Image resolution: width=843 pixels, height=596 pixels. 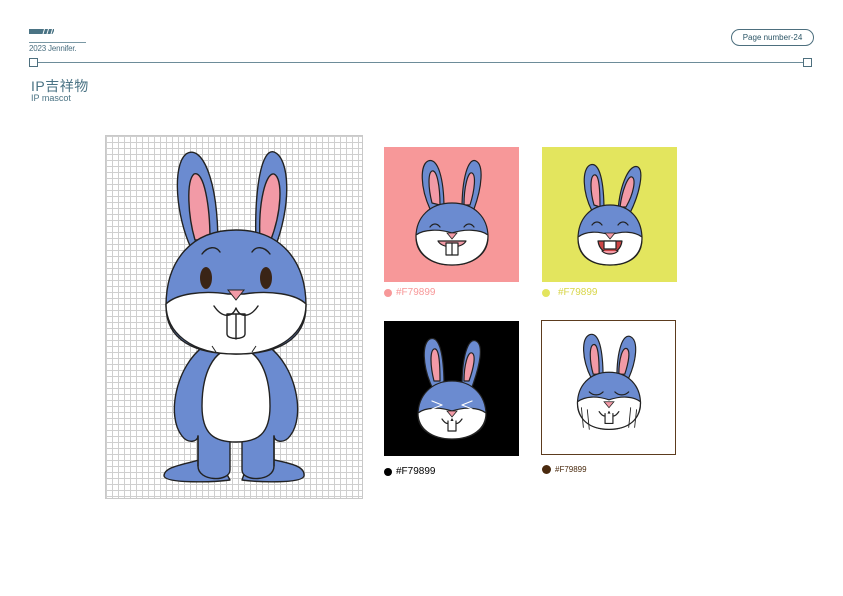 What do you see at coordinates (53, 48) in the screenshot?
I see `brand-year-text: 2023 Jennifer.` at bounding box center [53, 48].